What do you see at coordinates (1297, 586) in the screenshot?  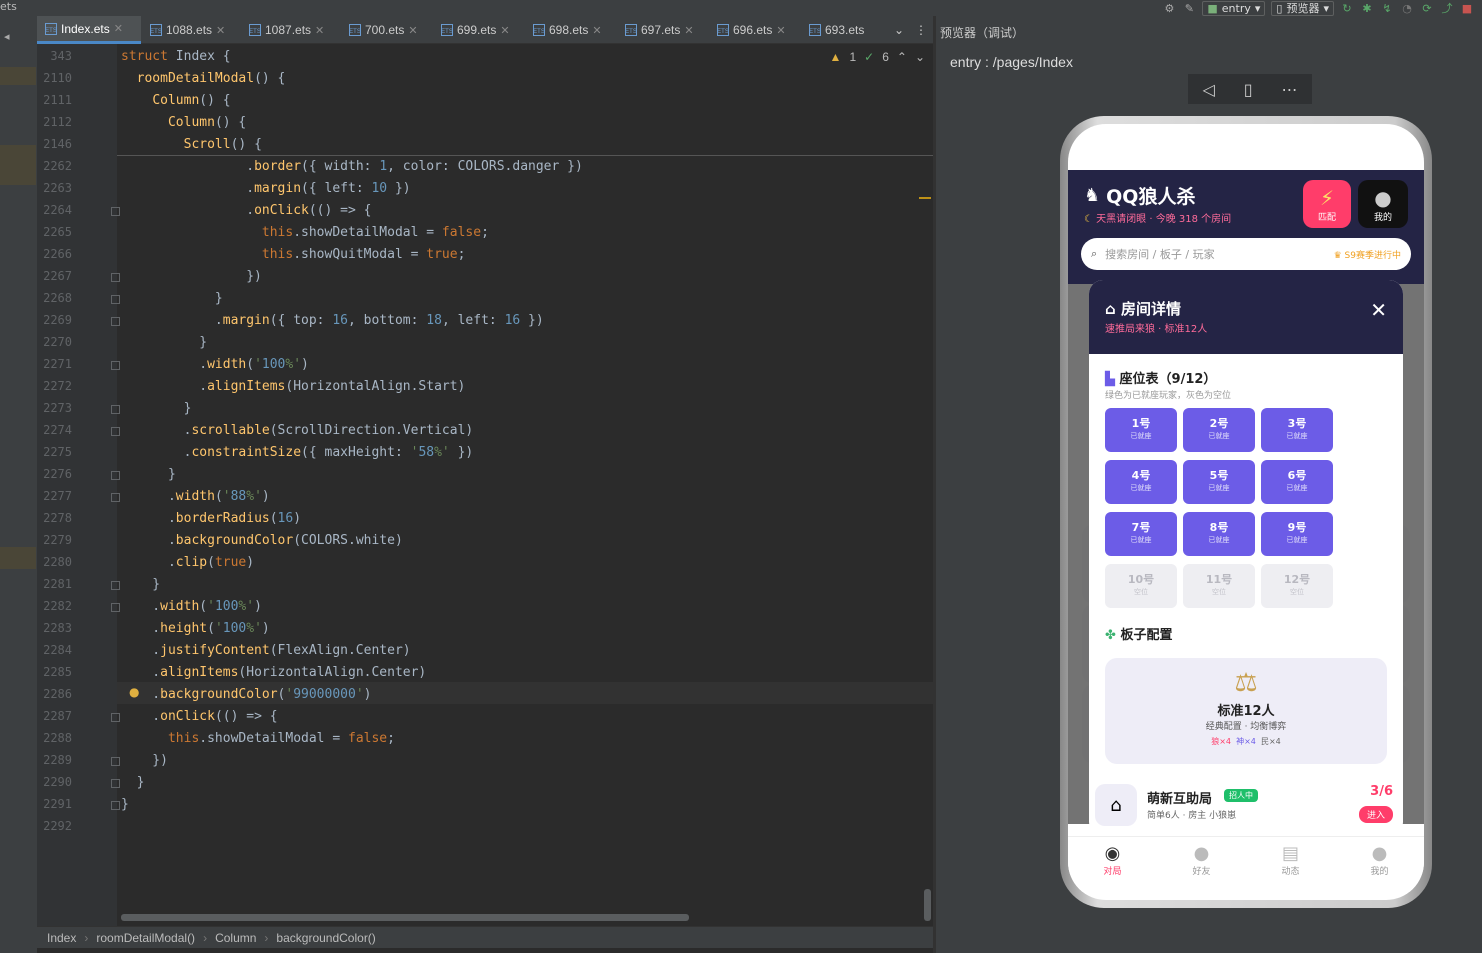 I see `seat-button: 12号 空位` at bounding box center [1297, 586].